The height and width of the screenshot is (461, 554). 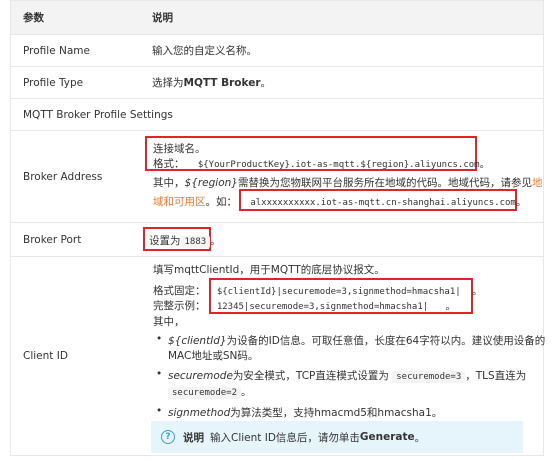 I want to click on bullet-securemode-line2: securemode=2。, so click(x=210, y=391).